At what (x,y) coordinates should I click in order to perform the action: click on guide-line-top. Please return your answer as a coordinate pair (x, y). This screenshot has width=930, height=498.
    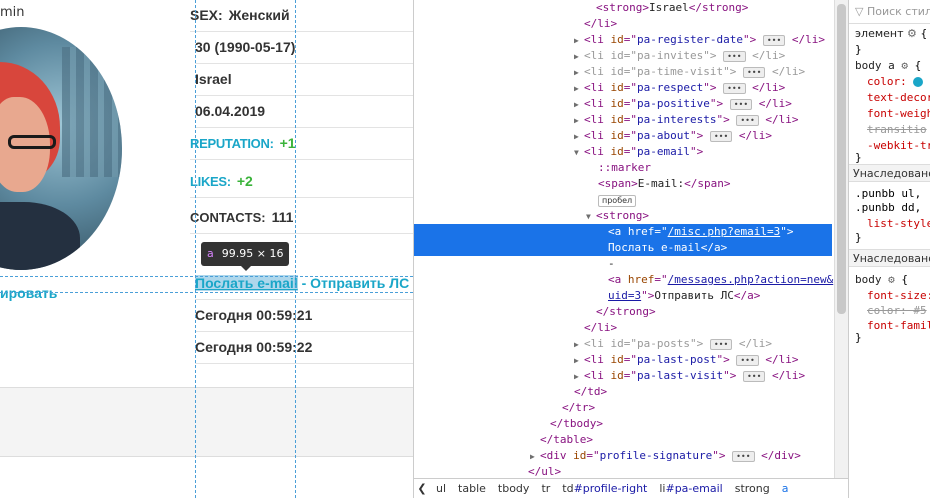
    Looking at the image, I should click on (206, 276).